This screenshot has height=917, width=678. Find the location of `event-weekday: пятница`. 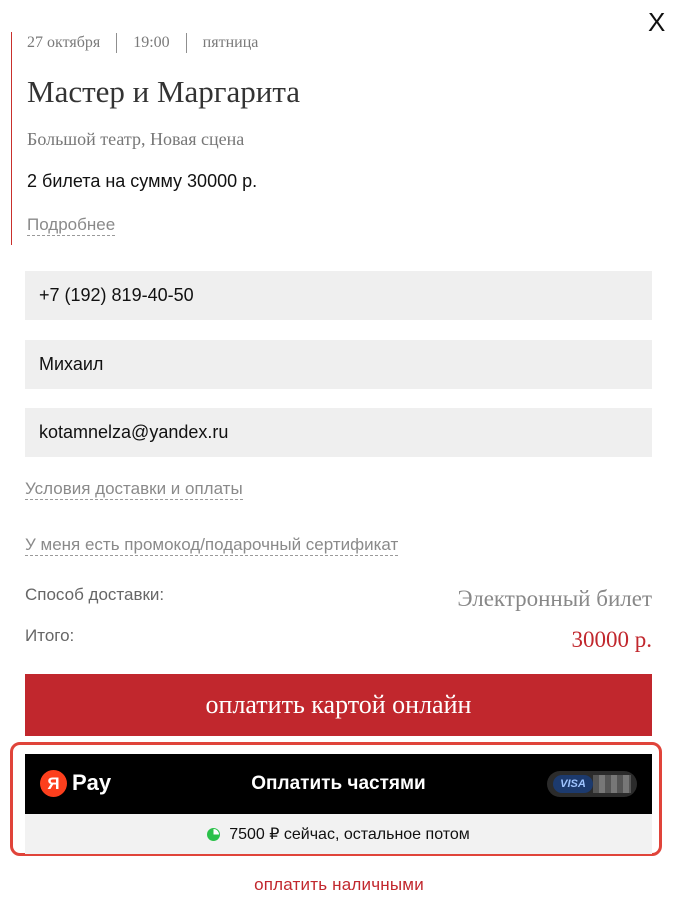

event-weekday: пятница is located at coordinates (230, 43).